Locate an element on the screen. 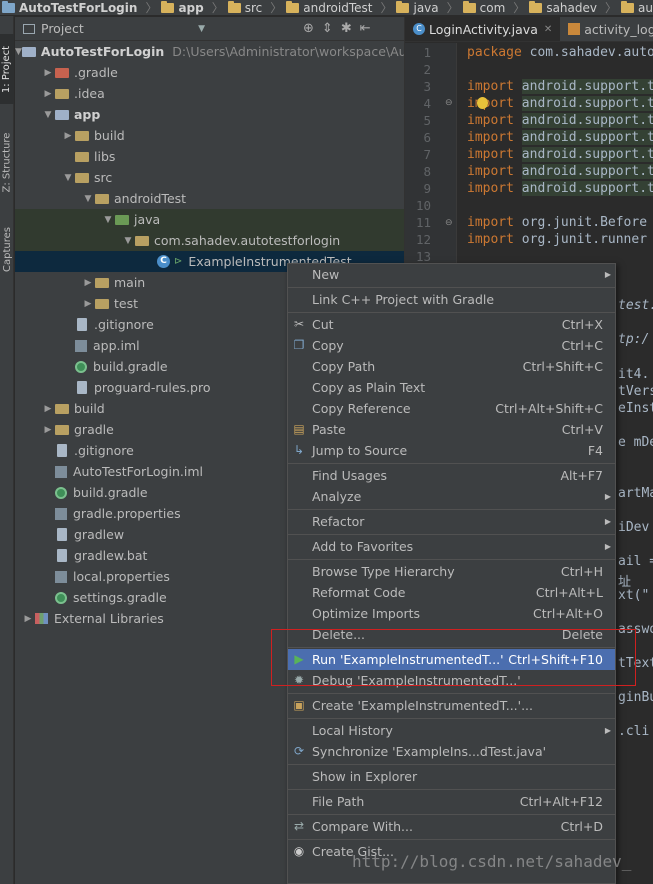  menu-item-copy: ❐ Copy Ctrl+C is located at coordinates (451, 345).